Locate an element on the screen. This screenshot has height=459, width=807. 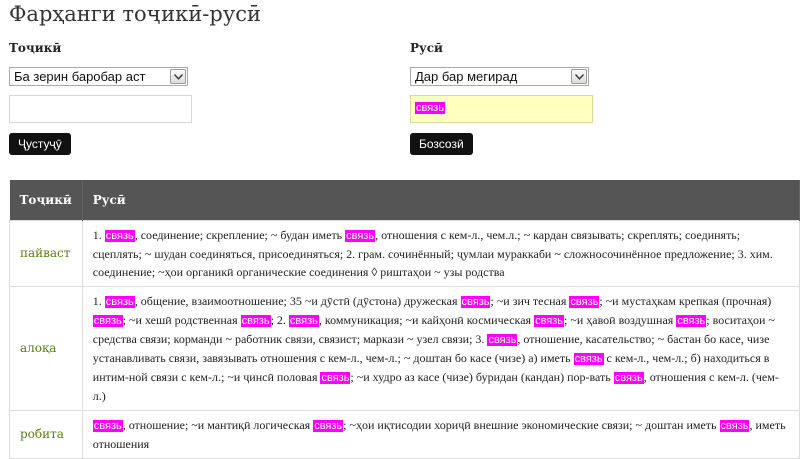
column-header-tajik: Тоҷикӣ is located at coordinates (46, 200).